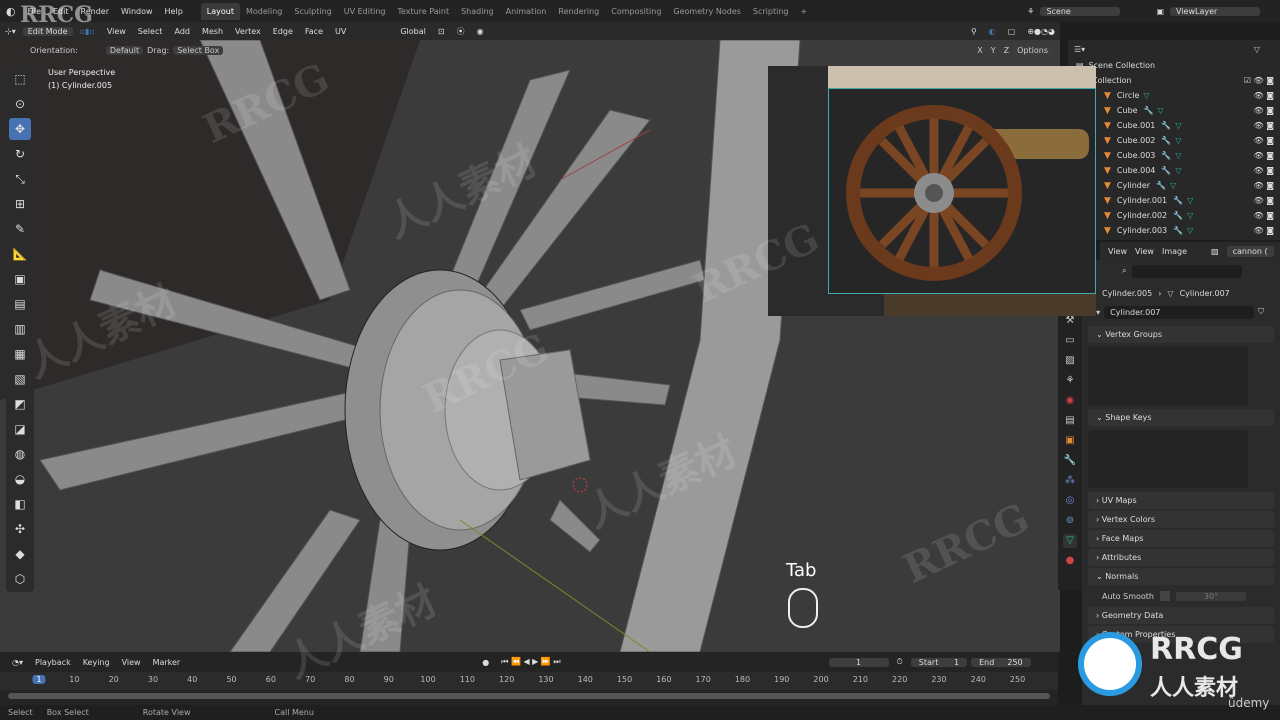 Image resolution: width=1280 pixels, height=720 pixels. What do you see at coordinates (1117, 251) in the screenshot?
I see `image-menu-view: View` at bounding box center [1117, 251].